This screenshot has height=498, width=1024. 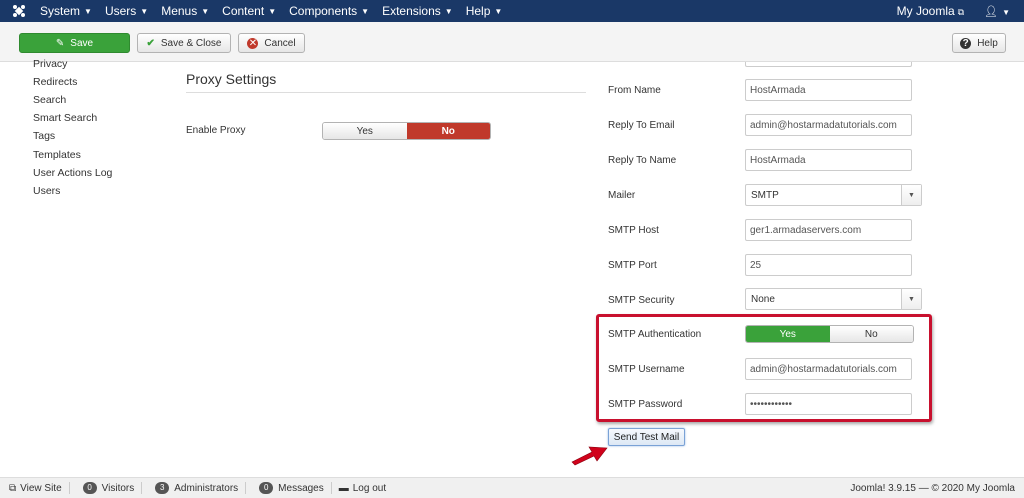 What do you see at coordinates (763, 299) in the screenshot?
I see `smtp-security-value: None` at bounding box center [763, 299].